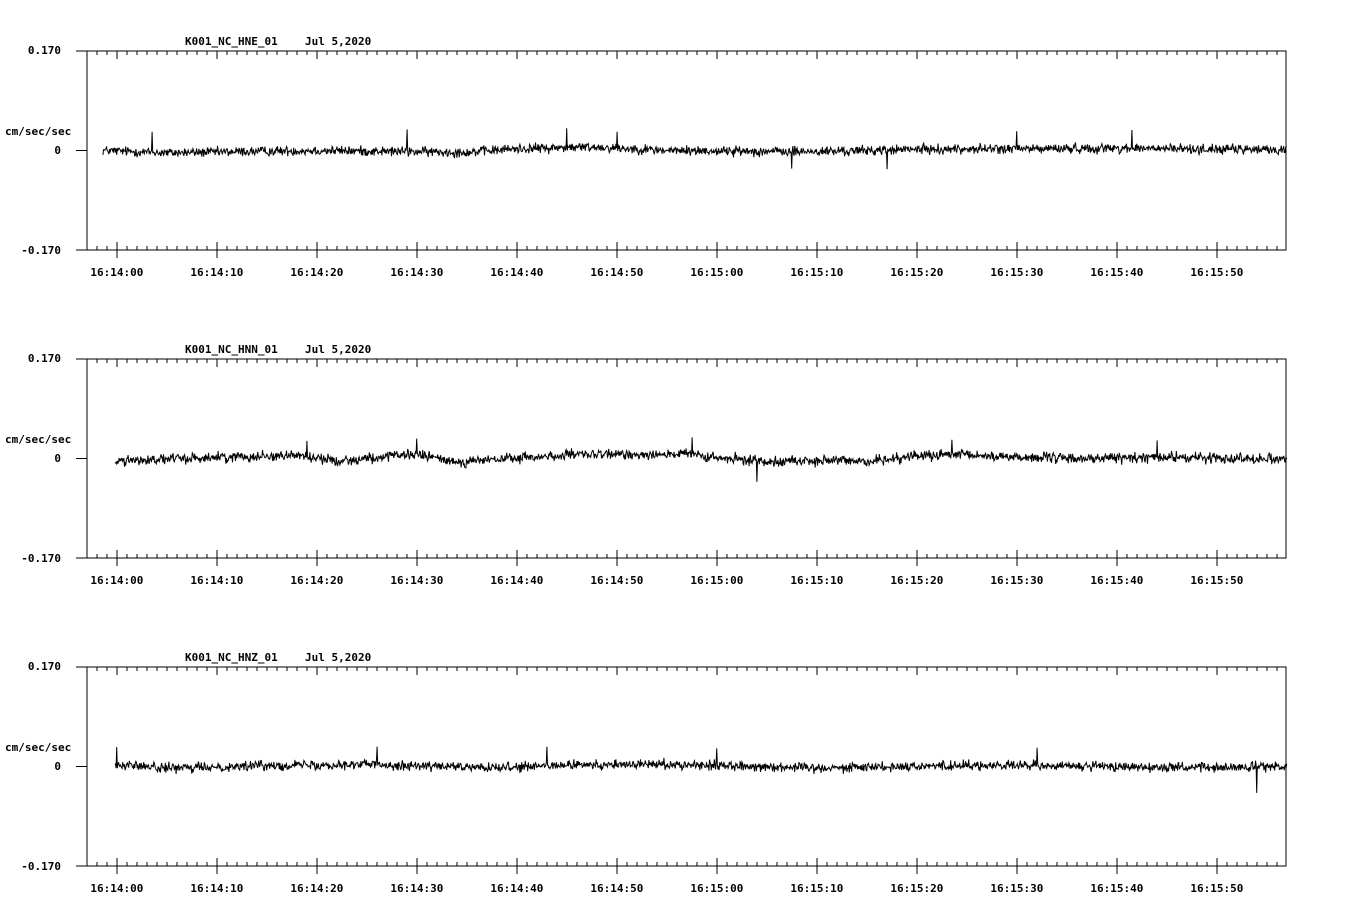 The width and height of the screenshot is (1358, 924). Describe the element at coordinates (231, 41) in the screenshot. I see `channel-title: K001_NC_HNE_01` at that location.